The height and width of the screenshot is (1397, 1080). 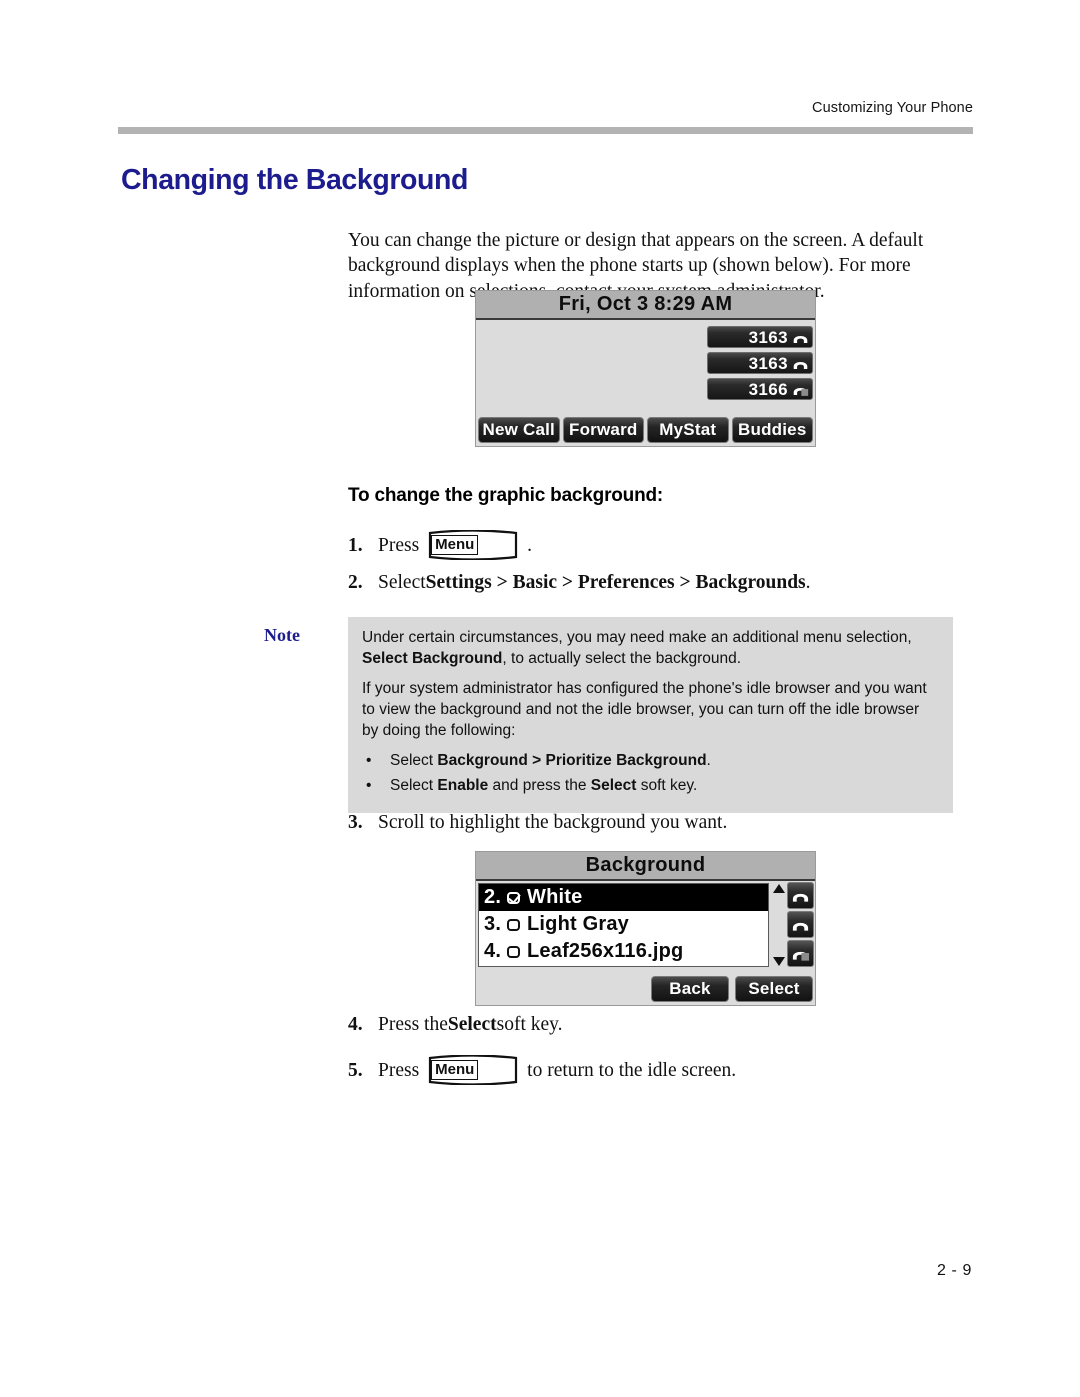 I want to click on background-option-white: 2. White, so click(x=623, y=897).